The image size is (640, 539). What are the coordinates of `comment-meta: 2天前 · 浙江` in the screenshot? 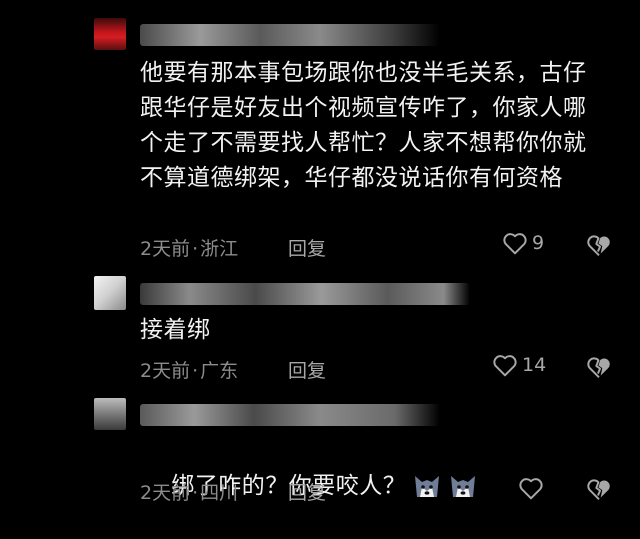 It's located at (189, 247).